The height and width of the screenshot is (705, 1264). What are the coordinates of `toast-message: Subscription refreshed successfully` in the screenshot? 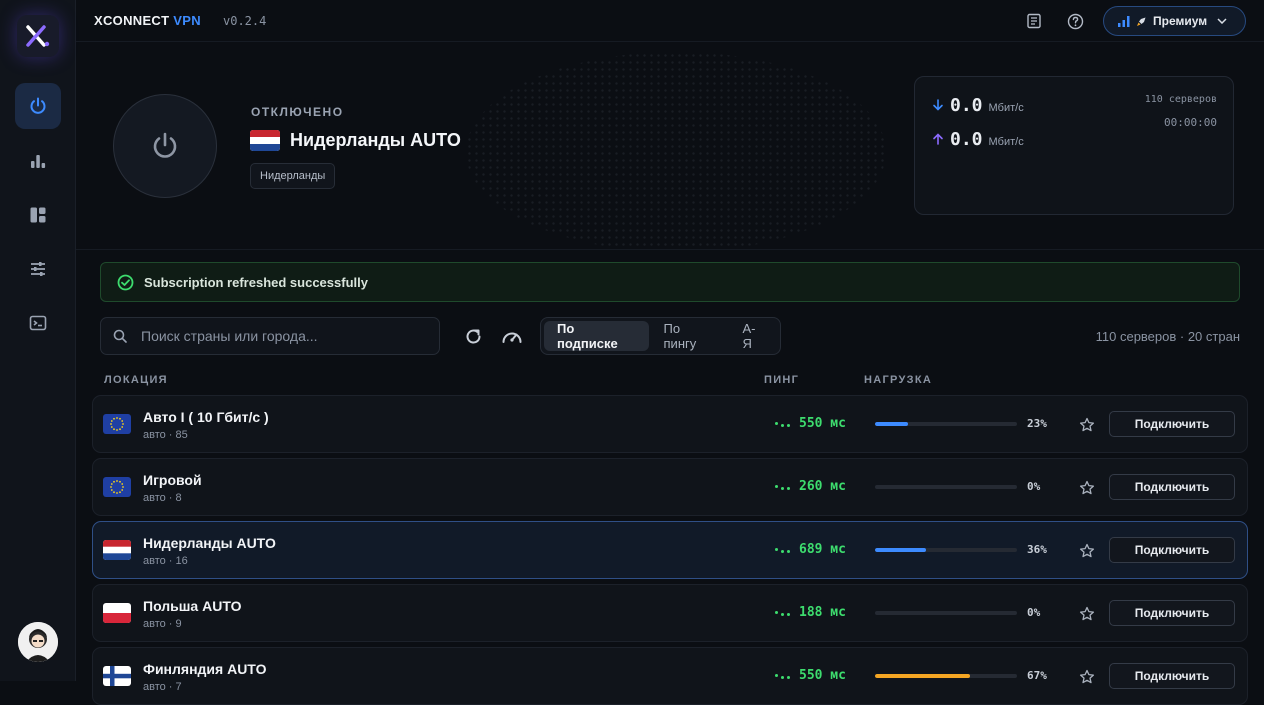 It's located at (256, 282).